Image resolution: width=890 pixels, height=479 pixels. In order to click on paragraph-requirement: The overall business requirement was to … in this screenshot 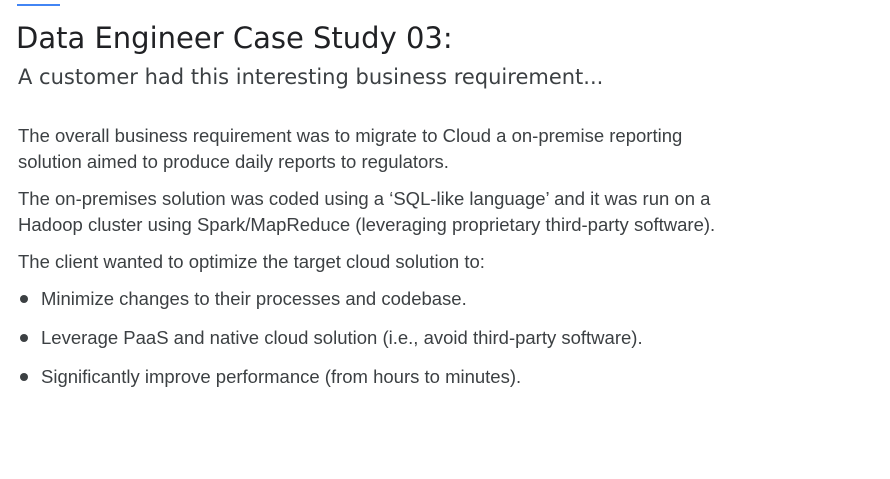, I will do `click(350, 148)`.